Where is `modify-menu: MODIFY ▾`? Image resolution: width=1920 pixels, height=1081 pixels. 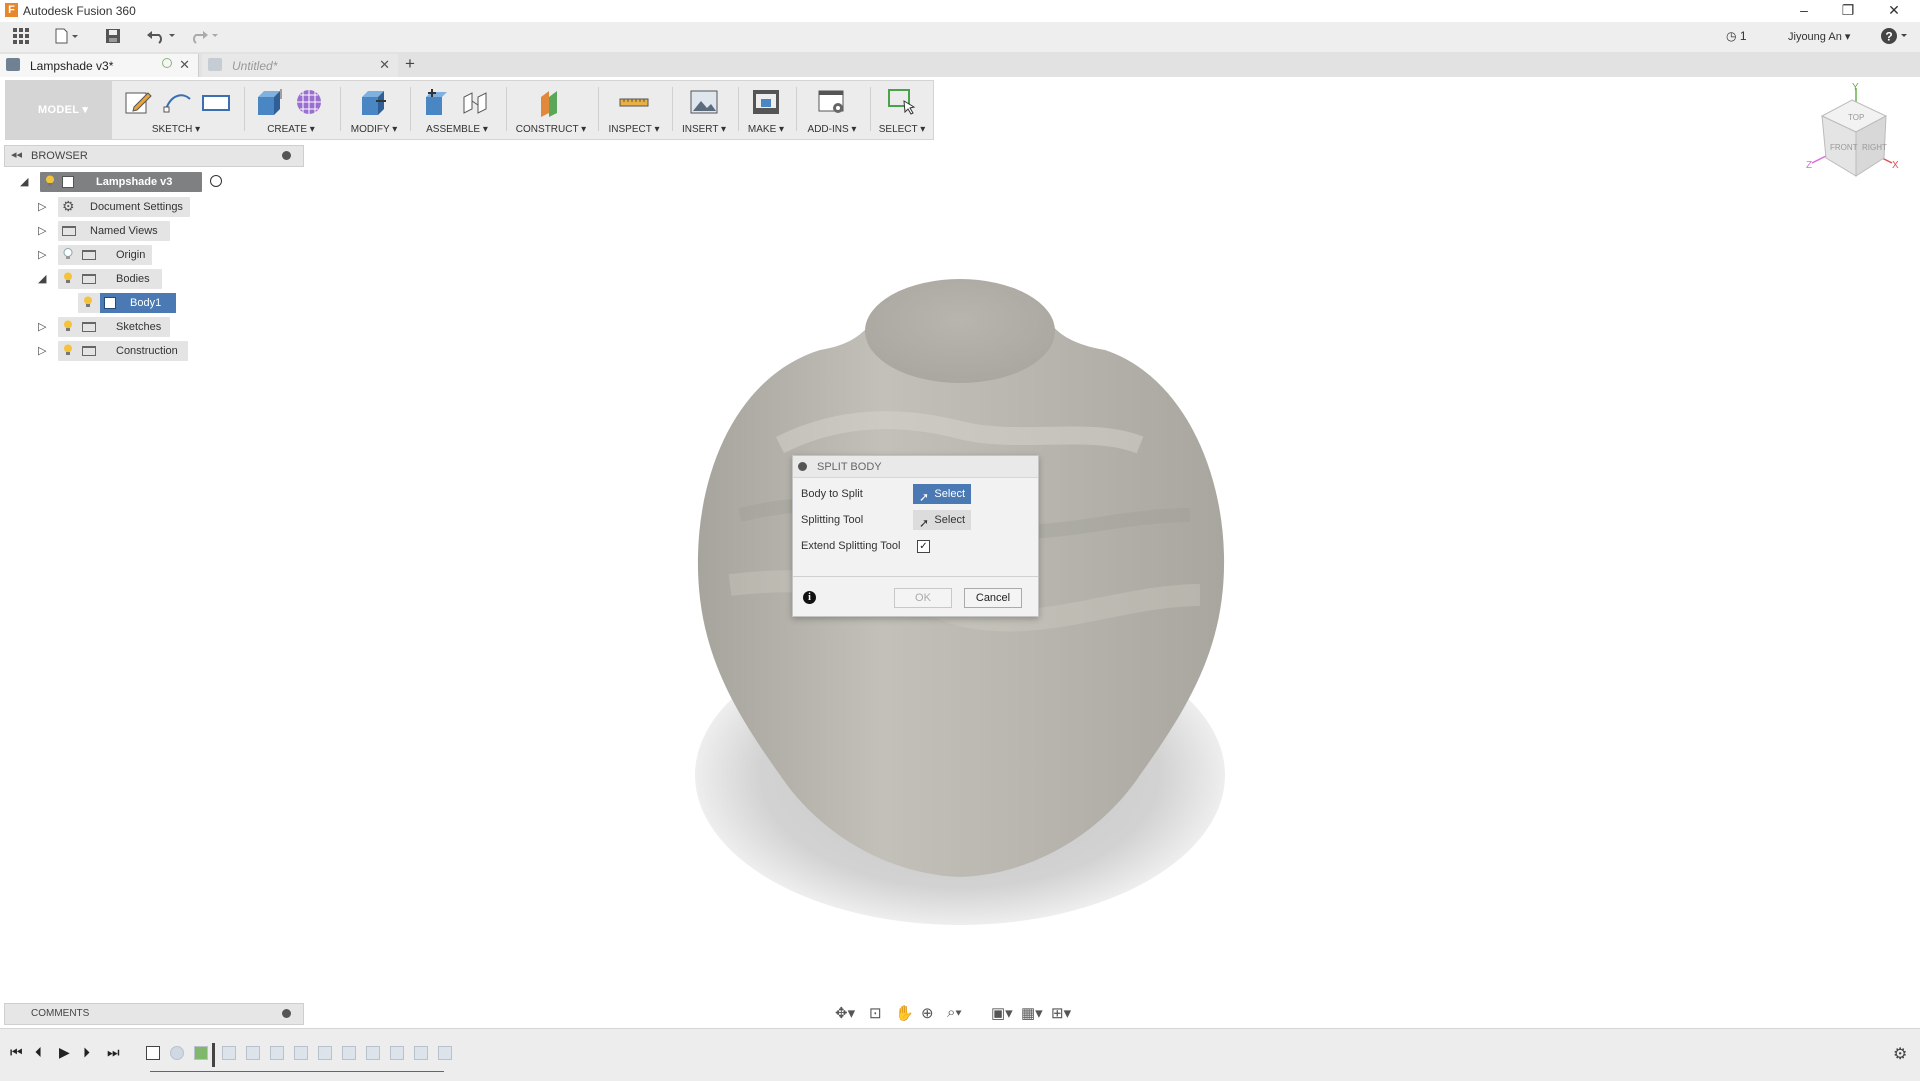 modify-menu: MODIFY ▾ is located at coordinates (374, 129).